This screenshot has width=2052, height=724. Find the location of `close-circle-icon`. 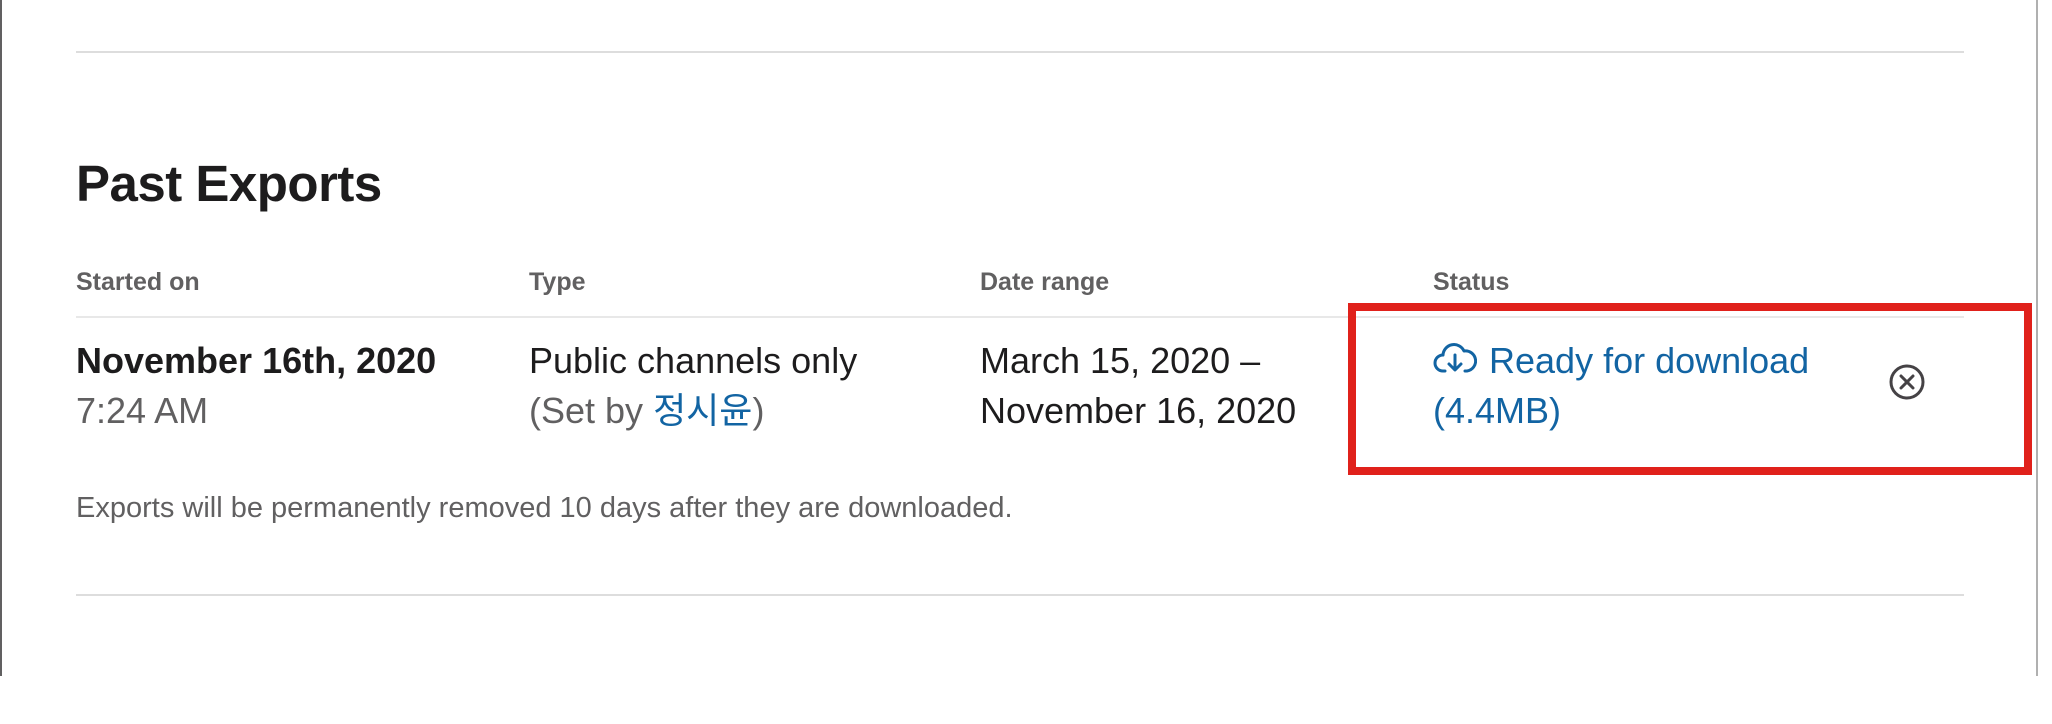

close-circle-icon is located at coordinates (1907, 382).